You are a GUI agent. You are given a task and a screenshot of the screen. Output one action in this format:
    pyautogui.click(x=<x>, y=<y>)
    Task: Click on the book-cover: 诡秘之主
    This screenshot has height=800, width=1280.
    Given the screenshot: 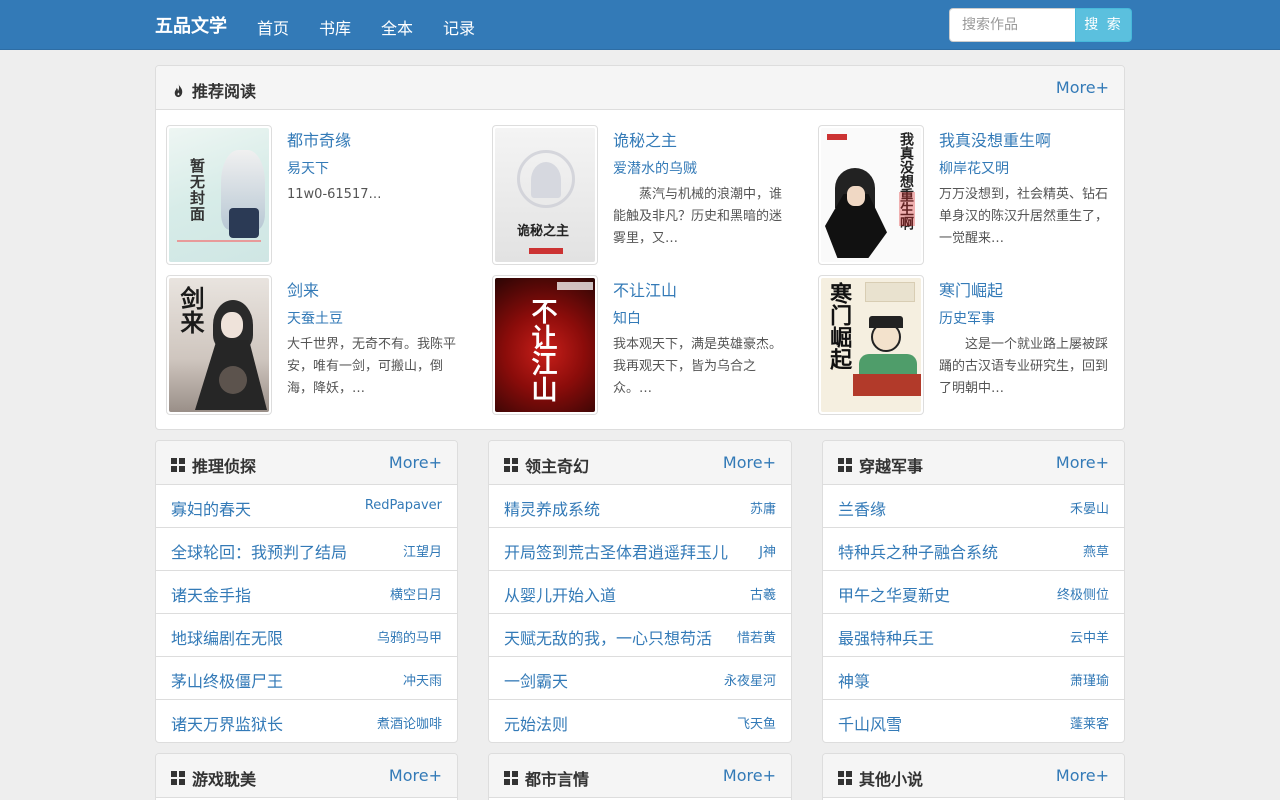 What is the action you would take?
    pyautogui.click(x=545, y=195)
    